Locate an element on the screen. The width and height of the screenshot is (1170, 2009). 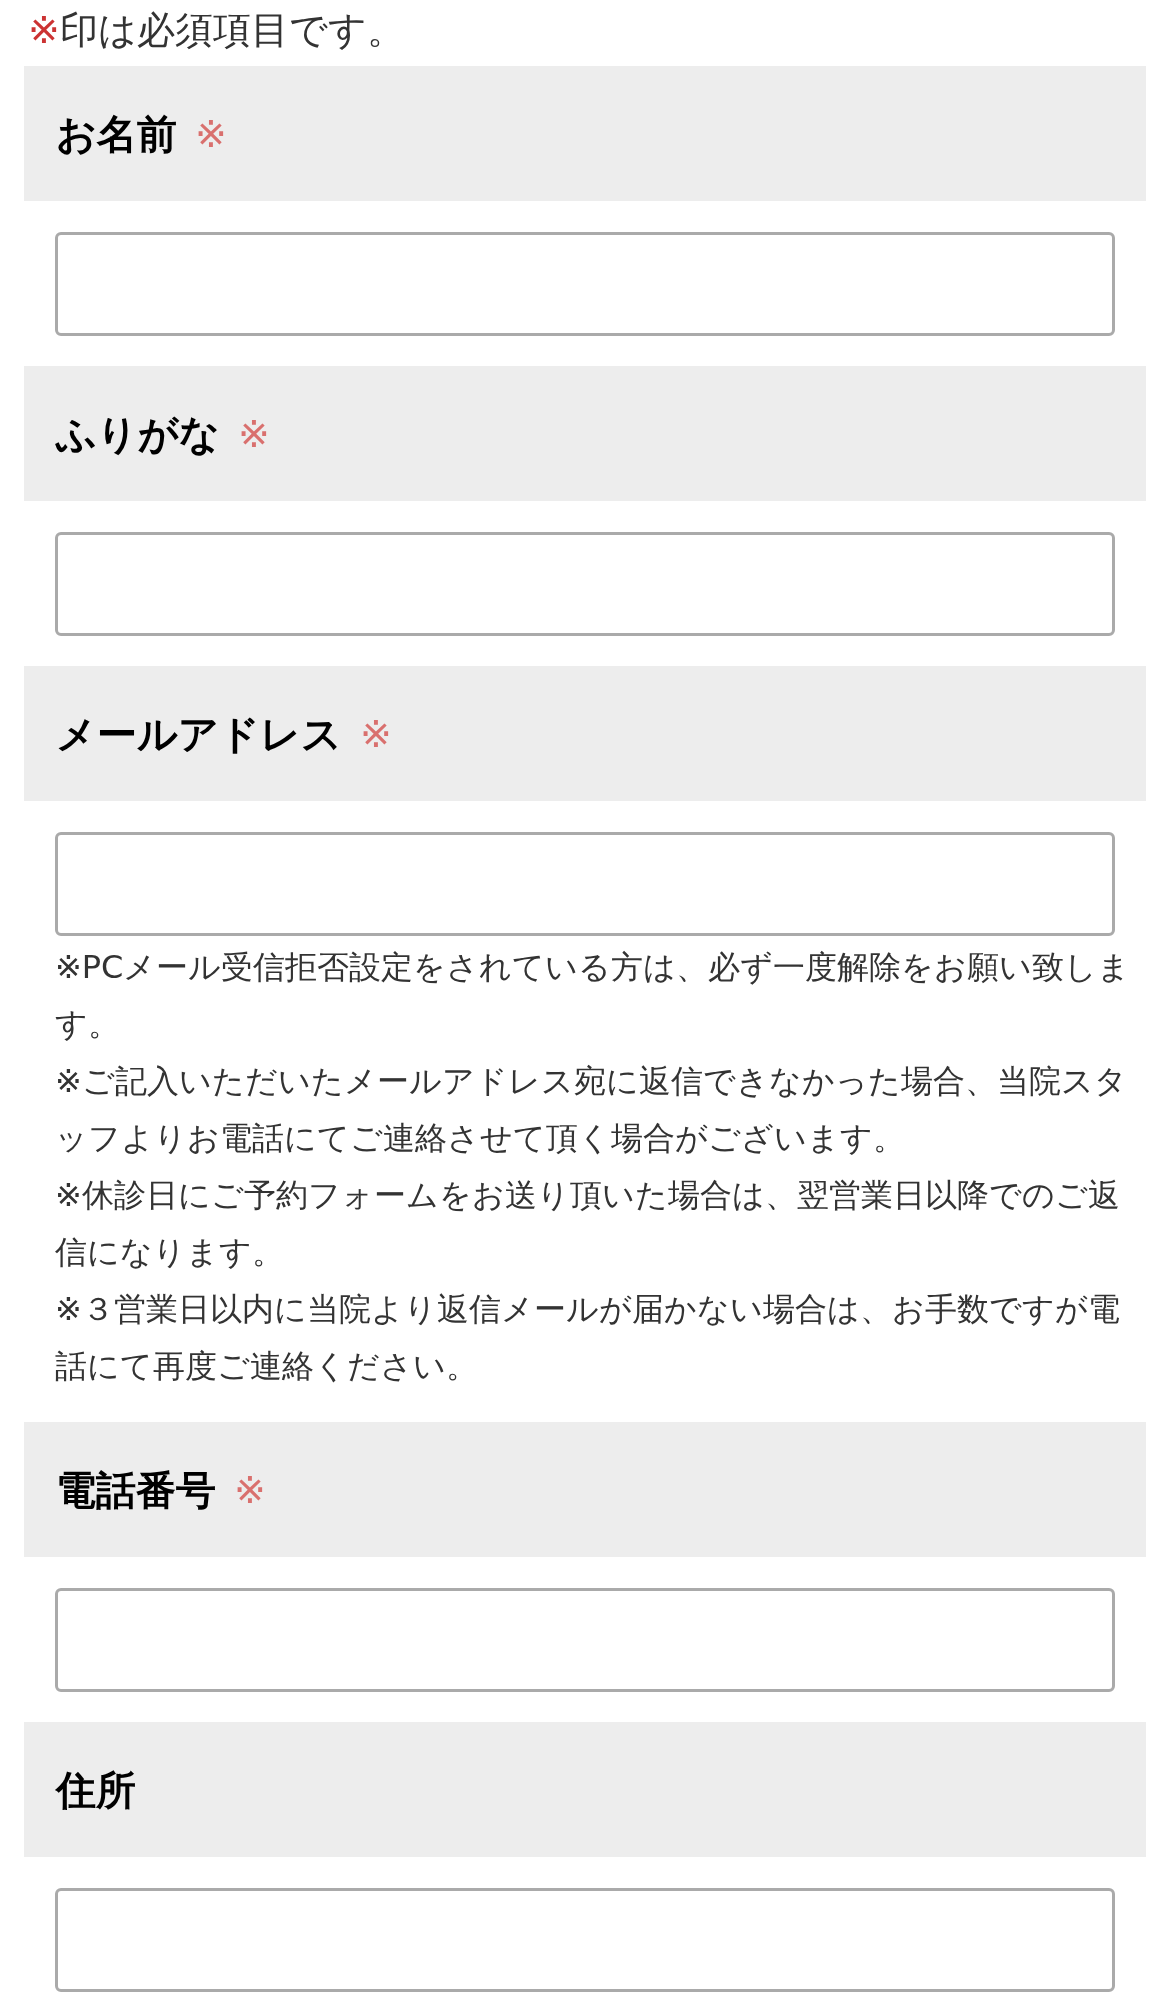
field-label: ふりがな is located at coordinates (138, 433).